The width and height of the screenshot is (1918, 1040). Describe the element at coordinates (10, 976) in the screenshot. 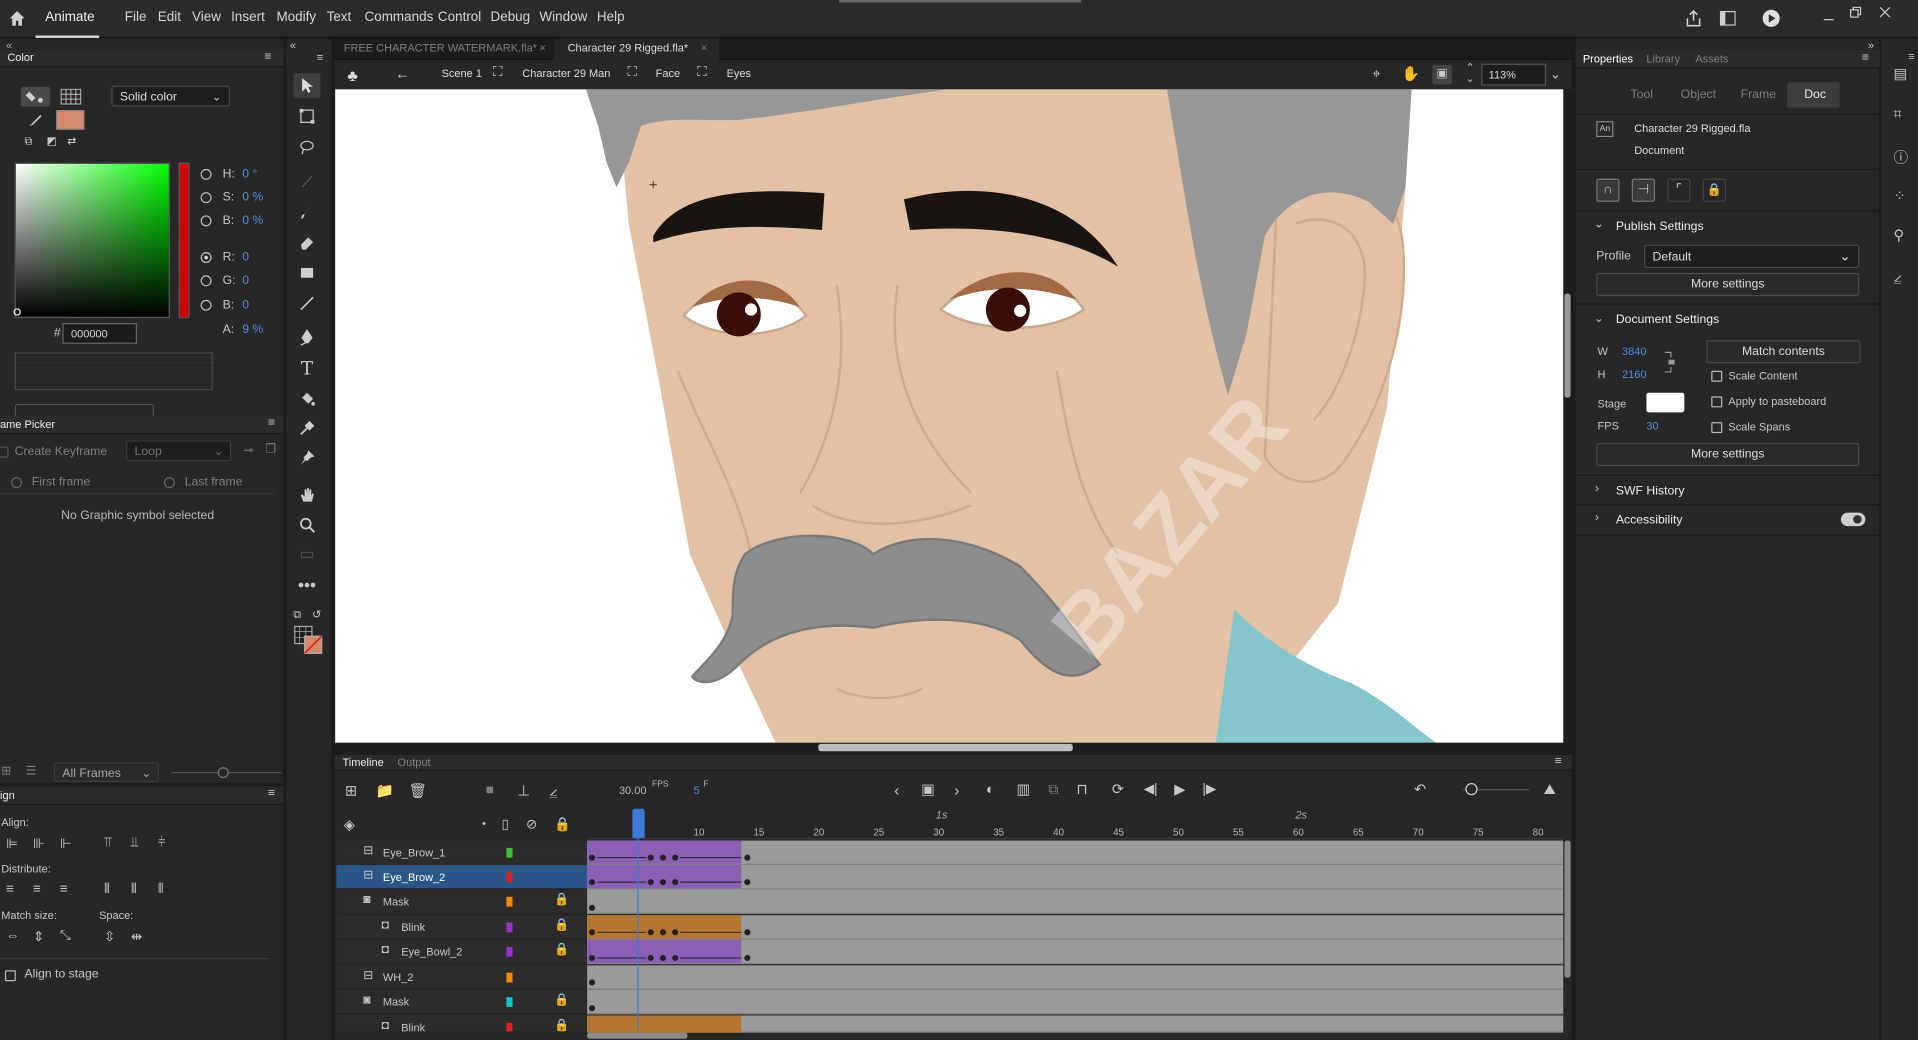

I see `align-to-stage-checkbox` at that location.